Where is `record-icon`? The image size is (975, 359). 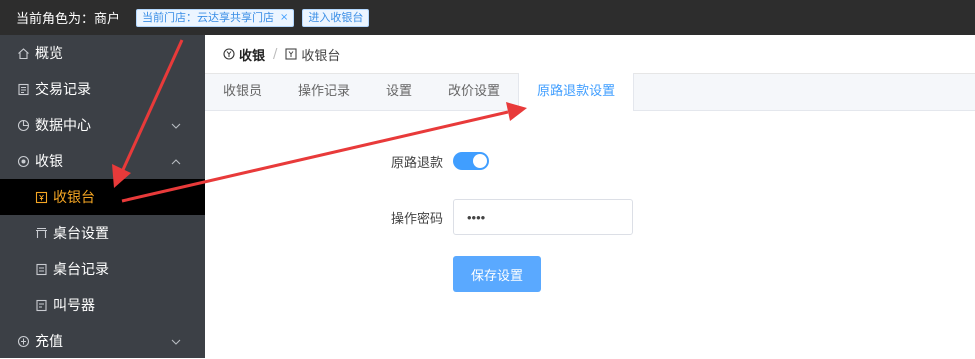
record-icon is located at coordinates (41, 269).